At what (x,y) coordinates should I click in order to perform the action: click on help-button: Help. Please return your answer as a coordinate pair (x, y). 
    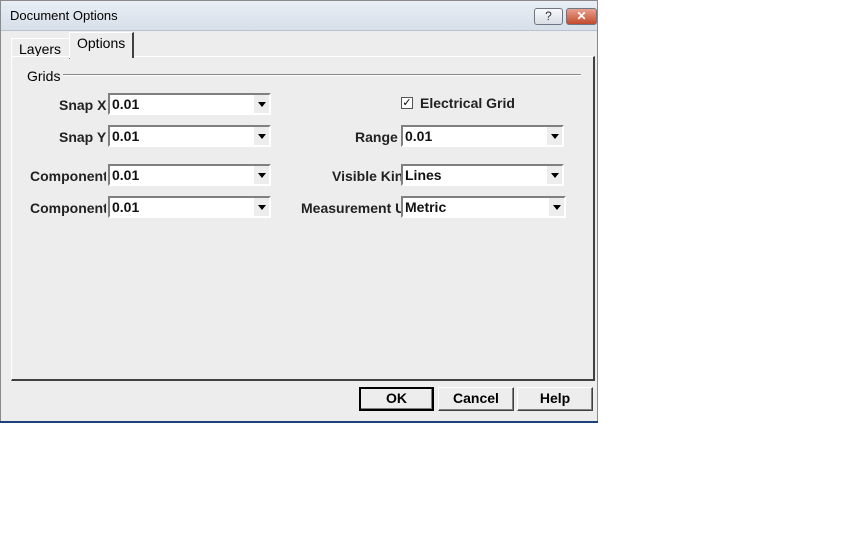
    Looking at the image, I should click on (555, 399).